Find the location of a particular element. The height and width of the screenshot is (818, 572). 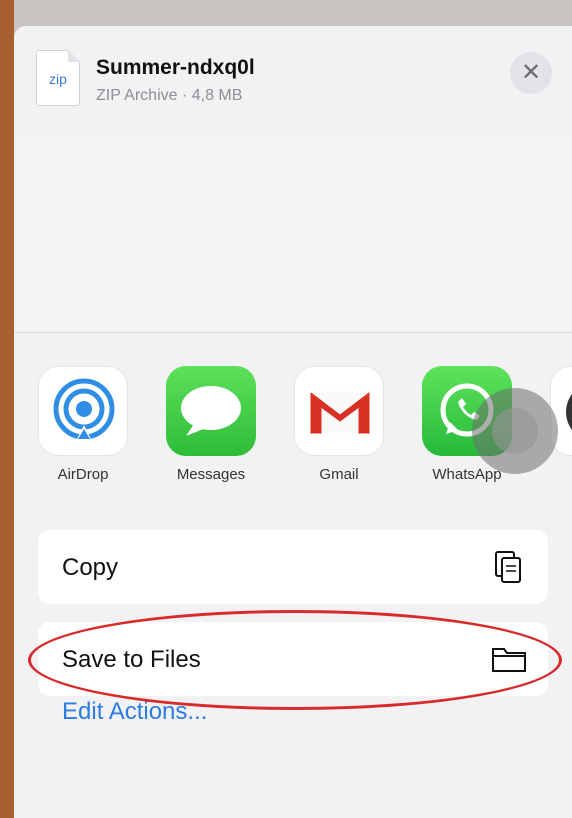

app-label: AirDrop is located at coordinates (83, 474).